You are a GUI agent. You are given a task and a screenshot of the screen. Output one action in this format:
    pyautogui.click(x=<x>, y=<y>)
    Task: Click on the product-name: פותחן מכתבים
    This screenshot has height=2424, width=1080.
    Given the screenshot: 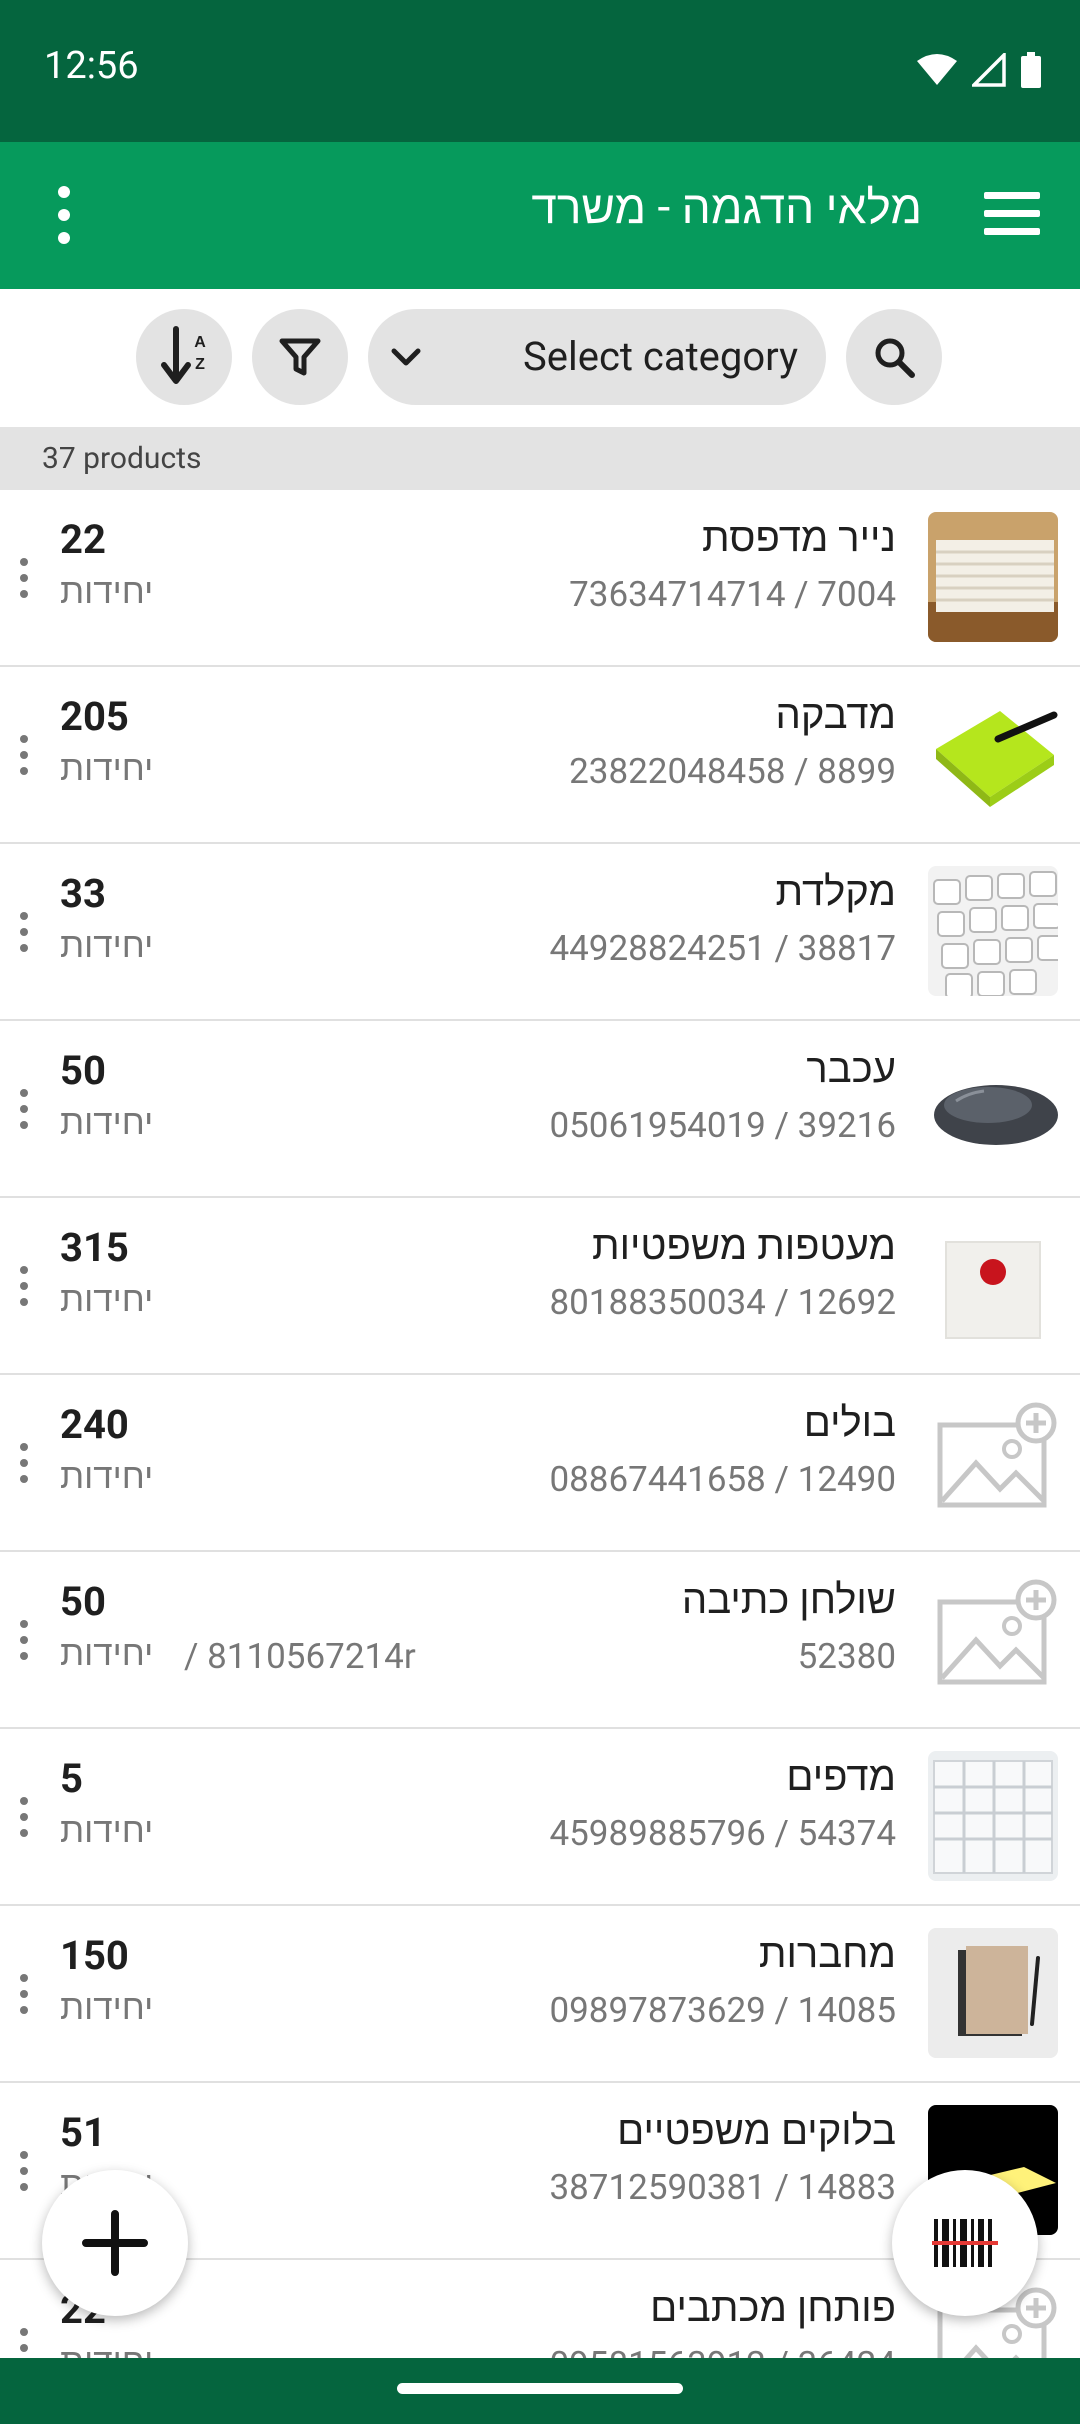 What is the action you would take?
    pyautogui.click(x=773, y=2307)
    